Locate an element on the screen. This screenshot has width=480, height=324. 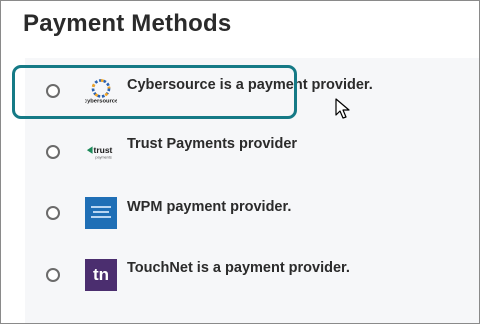
touchnet-logo: tn is located at coordinates (101, 275).